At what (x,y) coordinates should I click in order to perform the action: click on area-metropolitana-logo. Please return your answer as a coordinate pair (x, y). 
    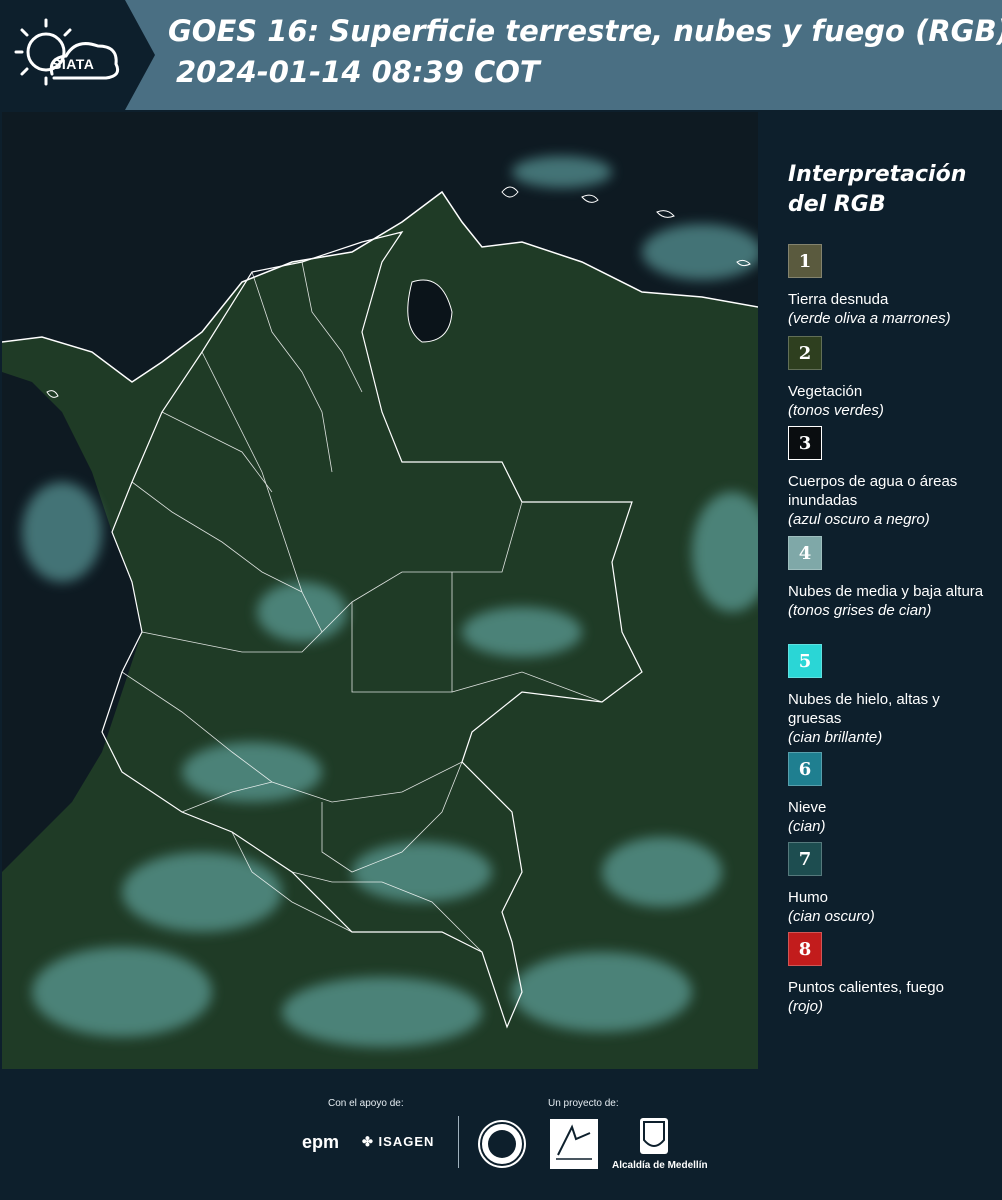
    Looking at the image, I should click on (574, 1144).